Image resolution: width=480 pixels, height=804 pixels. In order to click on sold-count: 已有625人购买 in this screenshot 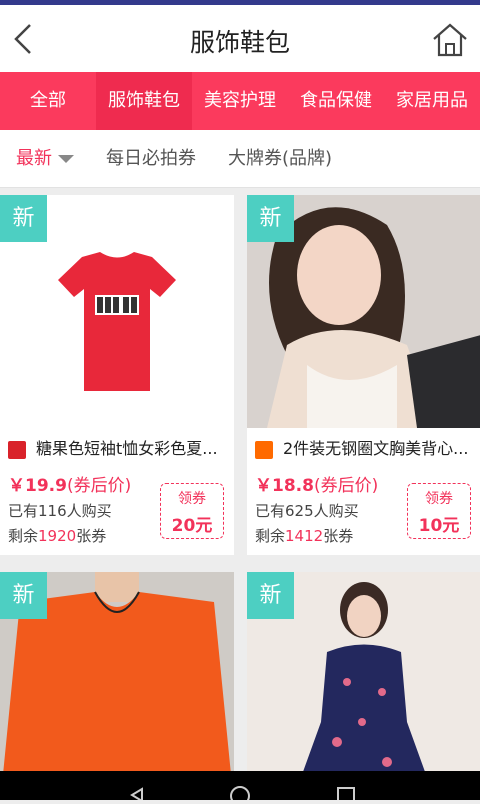, I will do `click(307, 511)`.